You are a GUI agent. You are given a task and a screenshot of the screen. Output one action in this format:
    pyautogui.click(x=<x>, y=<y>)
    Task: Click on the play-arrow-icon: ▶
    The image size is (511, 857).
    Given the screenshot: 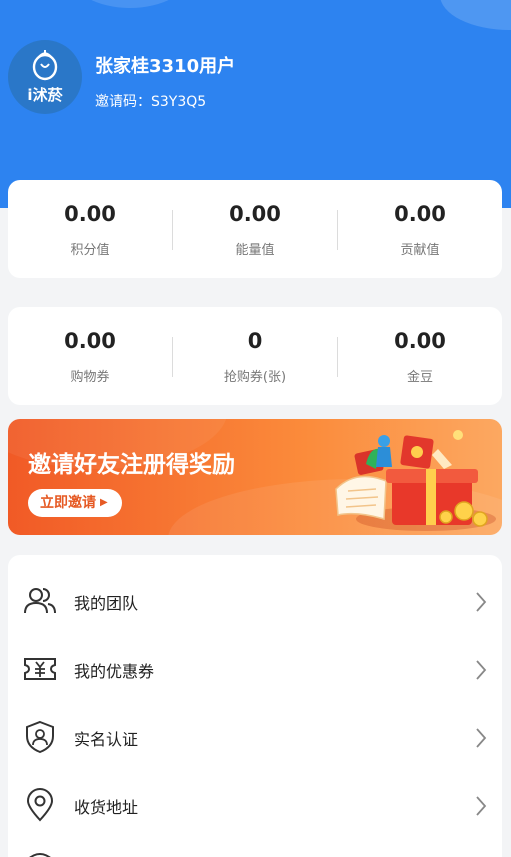 What is the action you would take?
    pyautogui.click(x=104, y=502)
    